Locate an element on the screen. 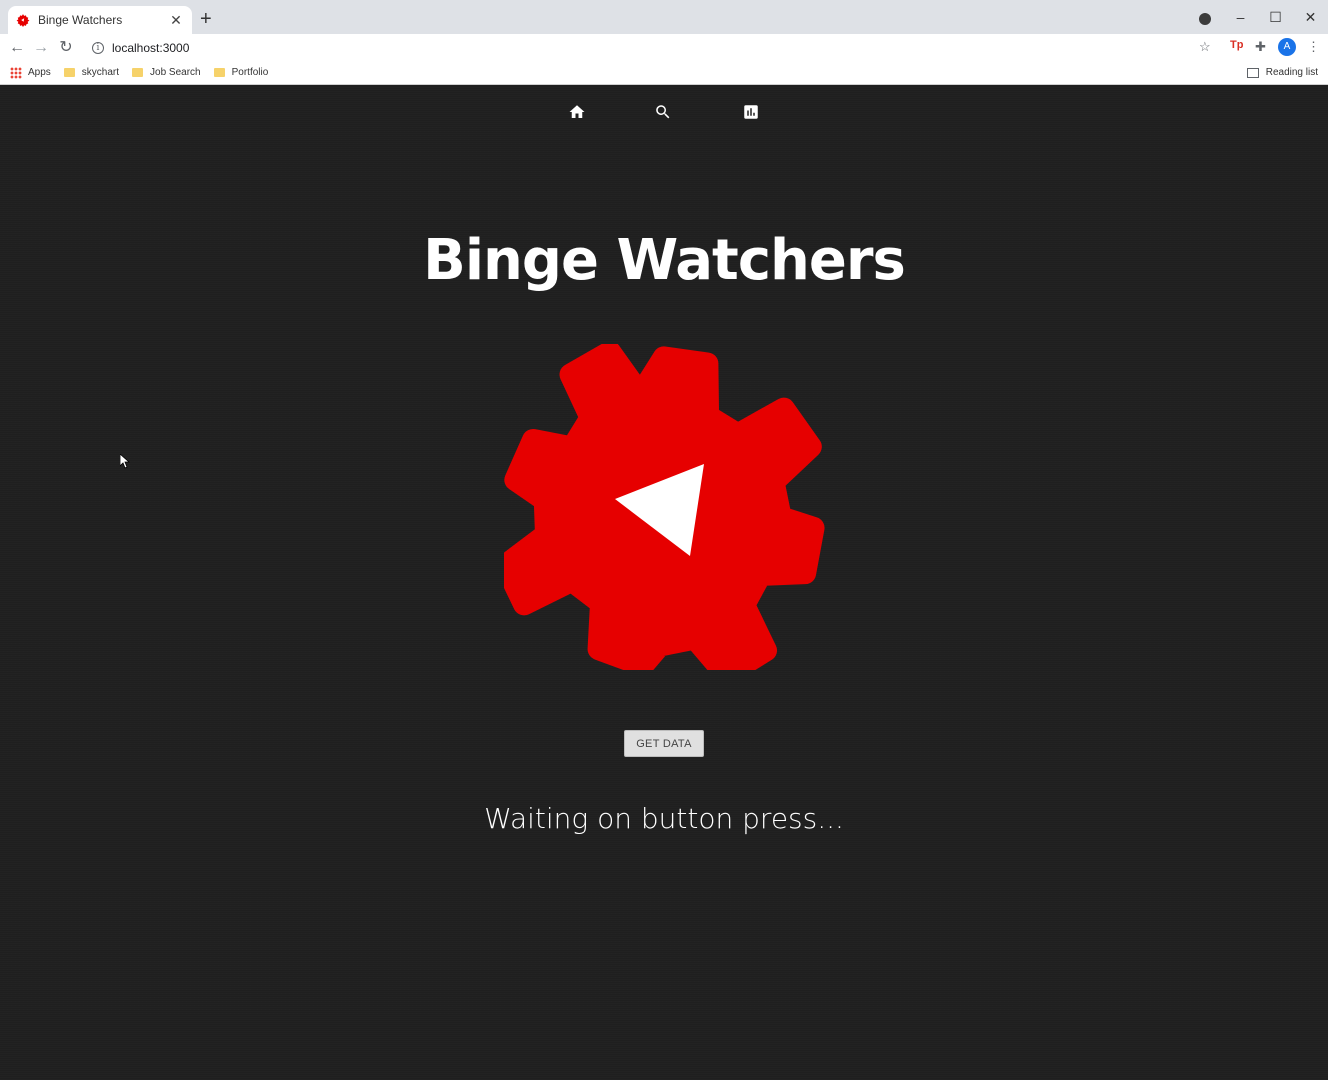 Image resolution: width=1328 pixels, height=1080 pixels. site-info-icon: i is located at coordinates (98, 47).